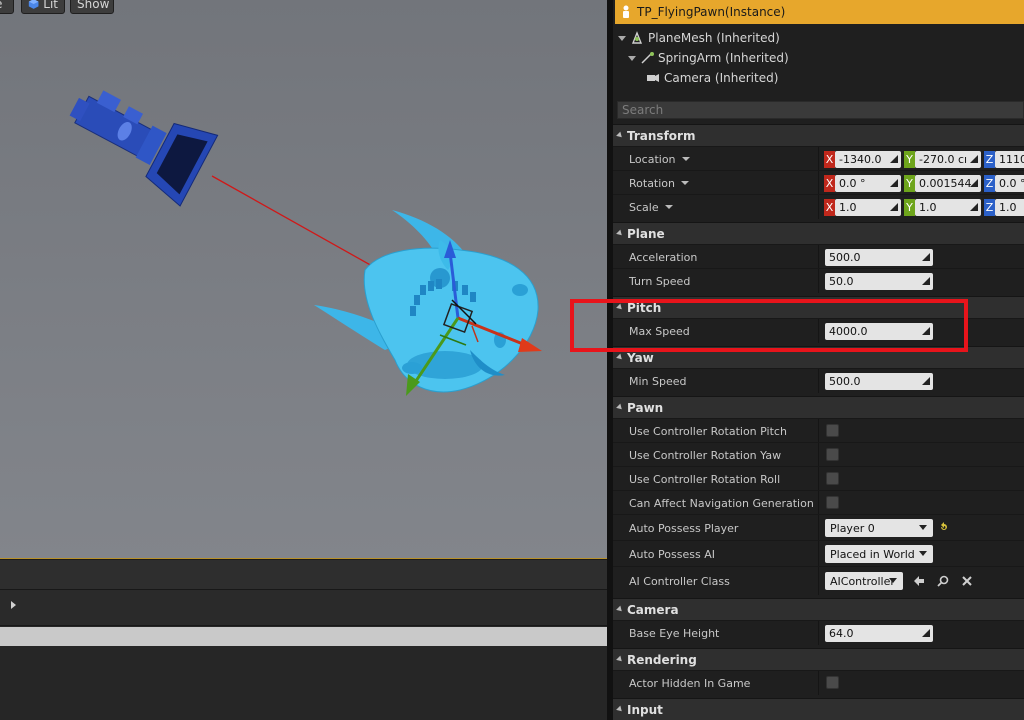 The width and height of the screenshot is (1024, 720). I want to click on scale-x-field: 1.0, so click(868, 207).